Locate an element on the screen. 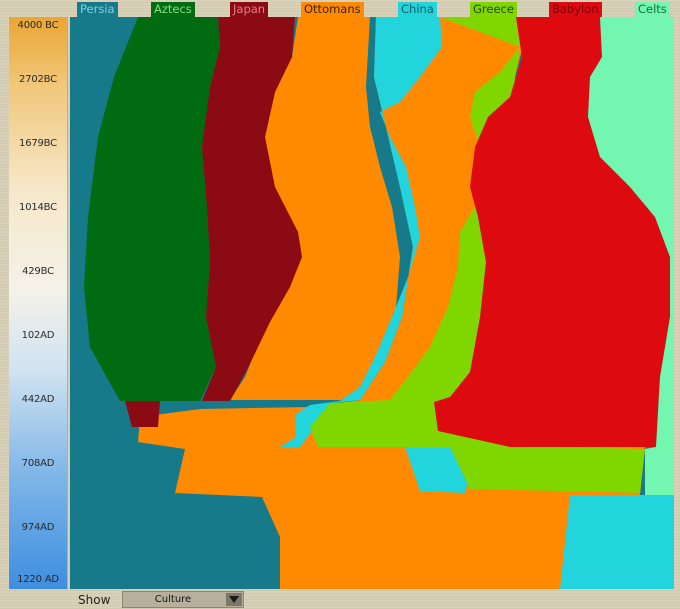  timeline-label: 974AD is located at coordinates (38, 527).